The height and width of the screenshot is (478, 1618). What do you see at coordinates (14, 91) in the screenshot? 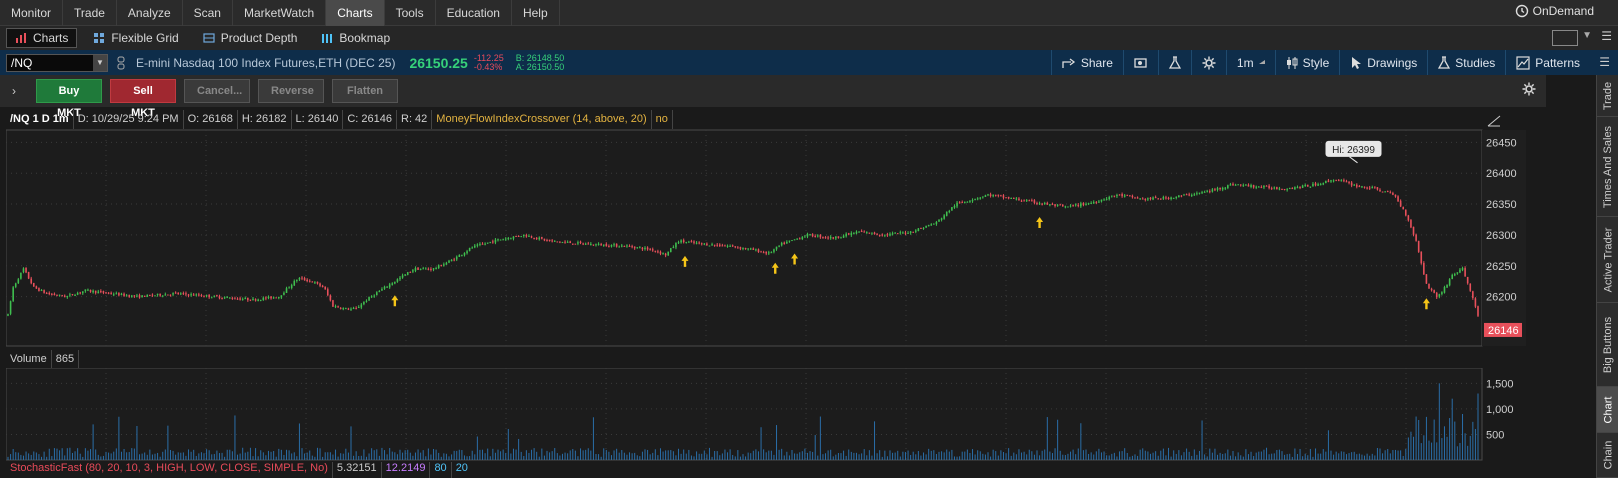
I see `chevron-right-icon: ›` at bounding box center [14, 91].